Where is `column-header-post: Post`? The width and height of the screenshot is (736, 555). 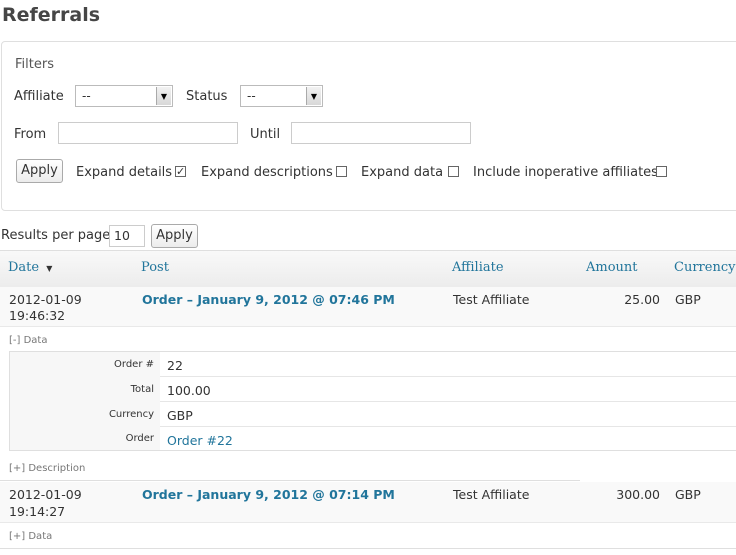
column-header-post: Post is located at coordinates (155, 267).